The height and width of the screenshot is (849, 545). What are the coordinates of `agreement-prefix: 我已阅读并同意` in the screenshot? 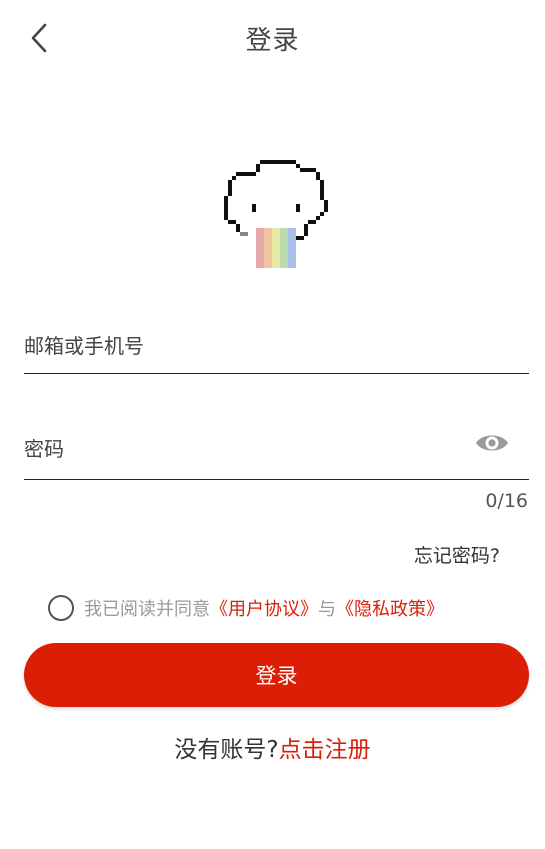 It's located at (147, 609).